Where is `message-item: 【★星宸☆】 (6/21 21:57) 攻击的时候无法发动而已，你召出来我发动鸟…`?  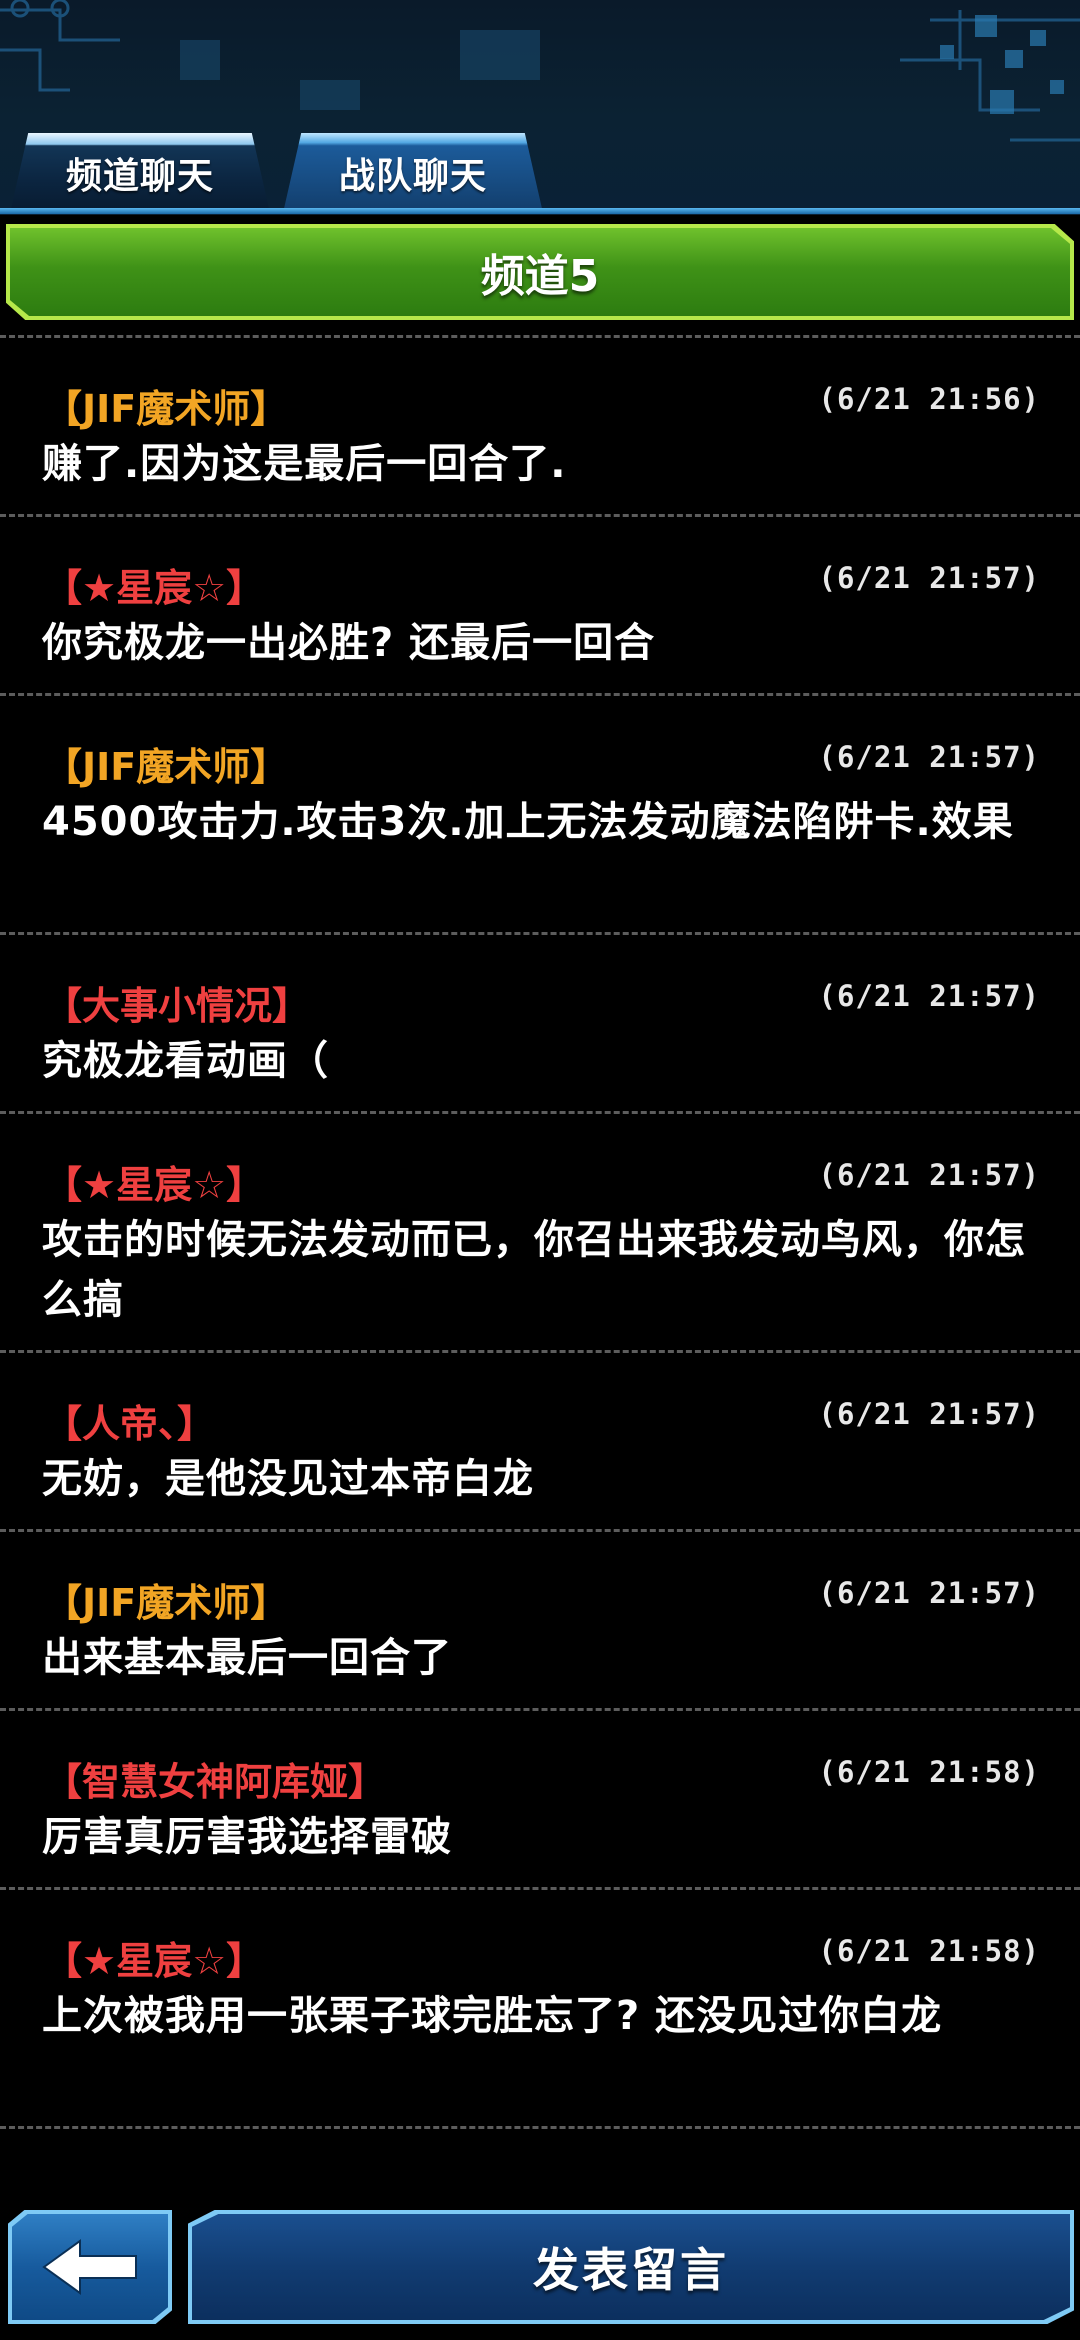
message-item: 【★星宸☆】 (6/21 21:57) 攻击的时候无法发动而已，你召出来我发动鸟… is located at coordinates (540, 1230).